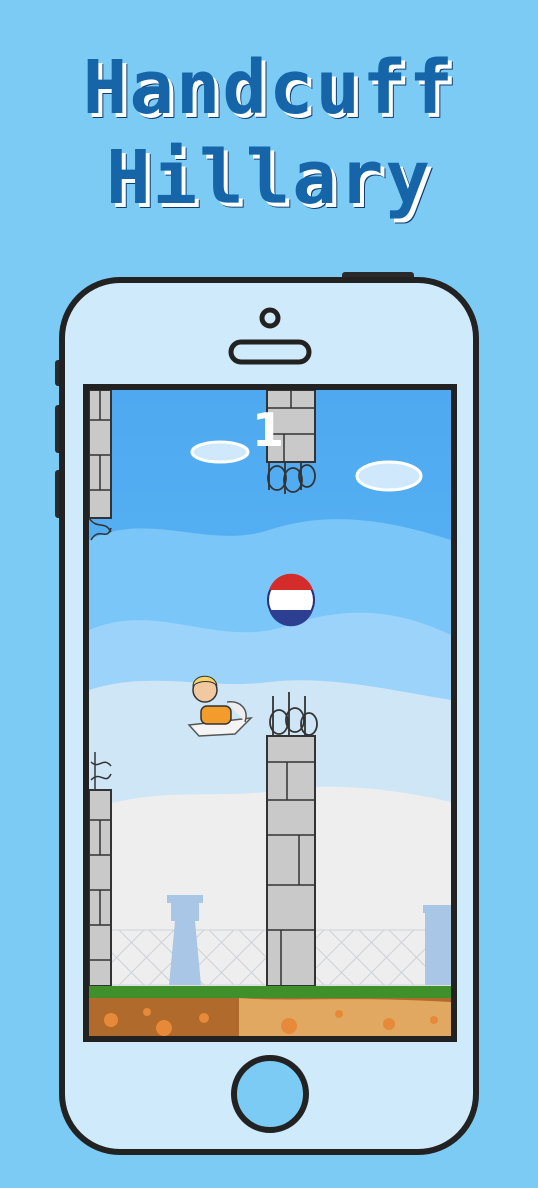  Describe the element at coordinates (267, 430) in the screenshot. I see `score-counter: 1` at that location.